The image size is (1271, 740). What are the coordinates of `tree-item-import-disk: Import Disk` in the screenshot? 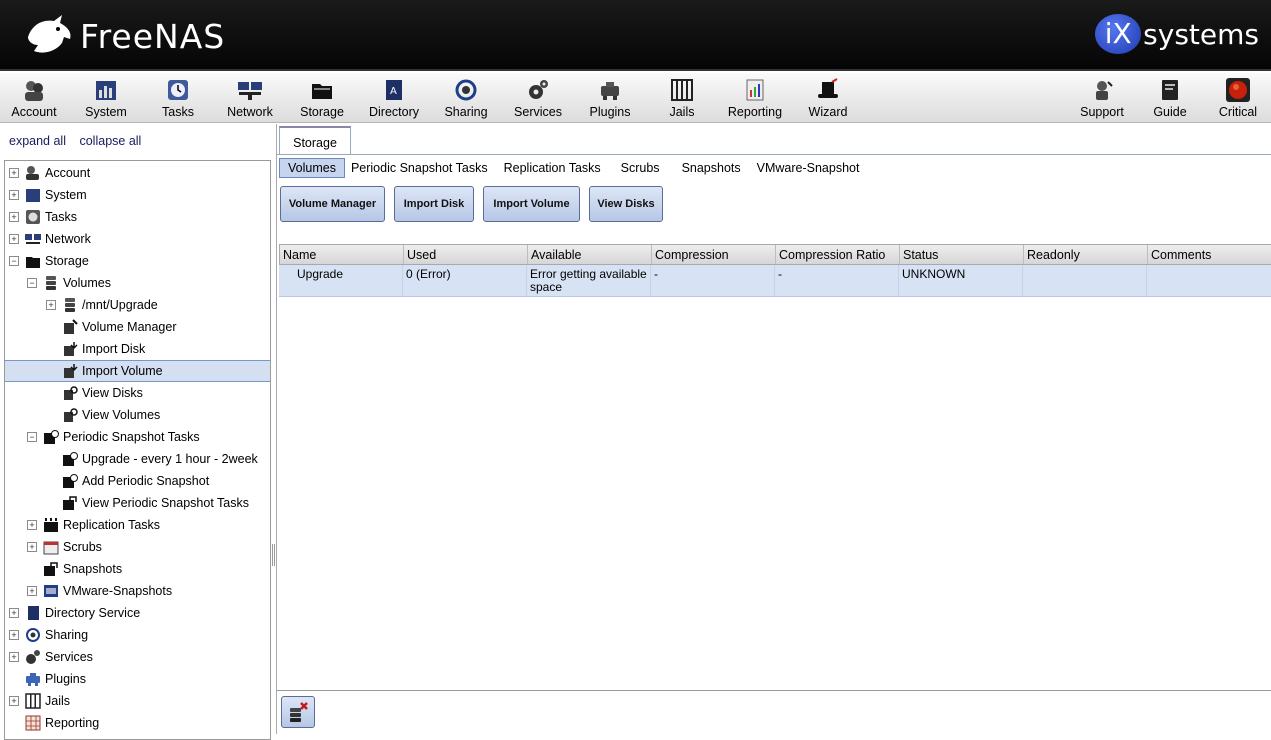 It's located at (137, 349).